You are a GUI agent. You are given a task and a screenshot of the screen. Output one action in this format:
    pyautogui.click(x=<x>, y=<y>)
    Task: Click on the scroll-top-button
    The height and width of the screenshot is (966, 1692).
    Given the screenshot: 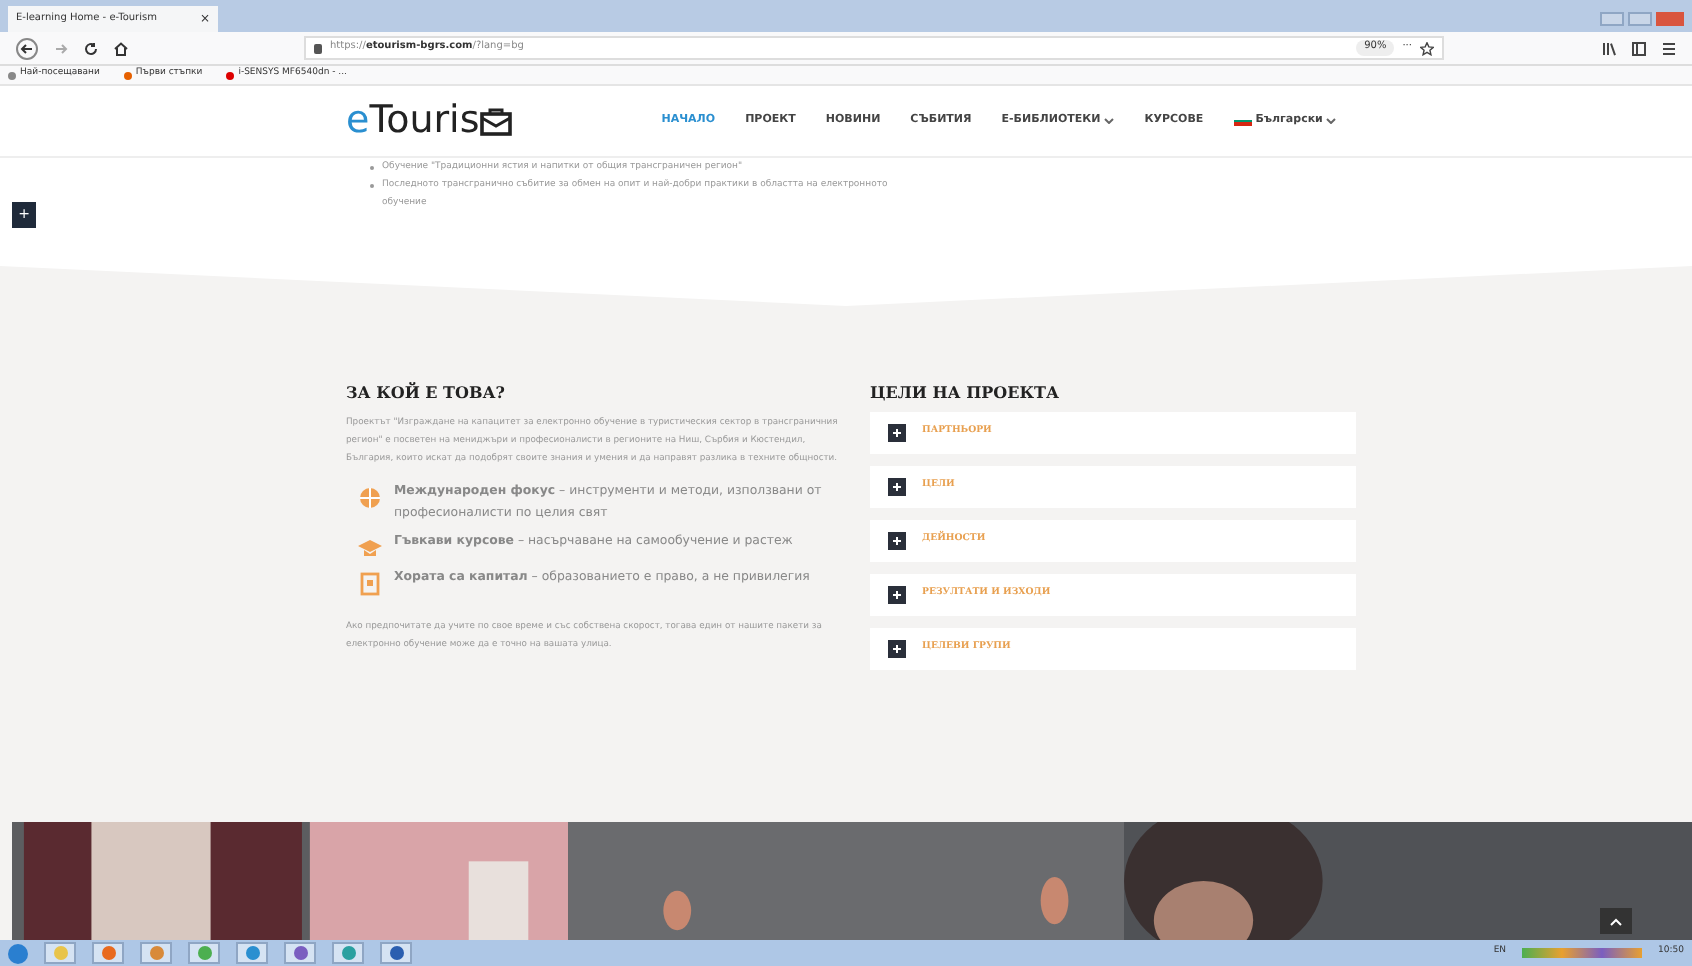 What is the action you would take?
    pyautogui.click(x=1616, y=921)
    